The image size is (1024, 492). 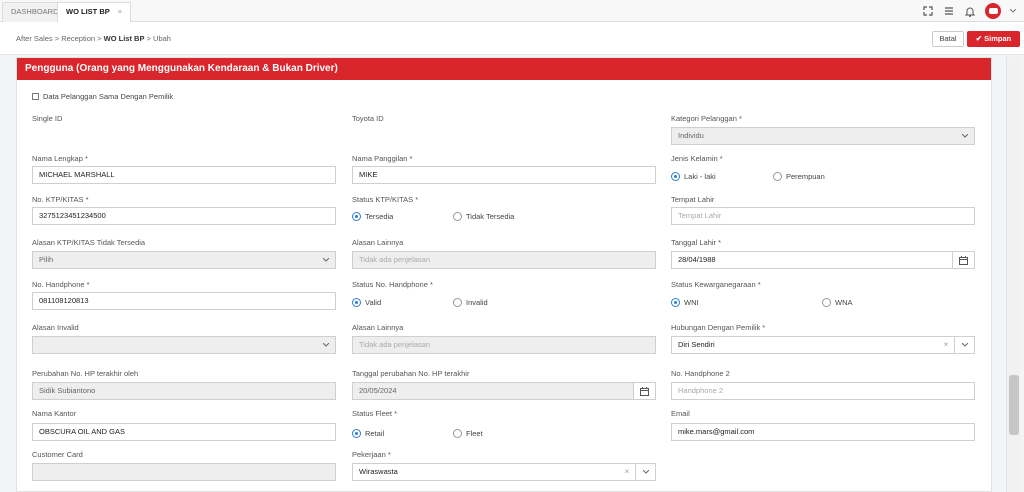 I want to click on radio-label: Fleet, so click(x=474, y=433).